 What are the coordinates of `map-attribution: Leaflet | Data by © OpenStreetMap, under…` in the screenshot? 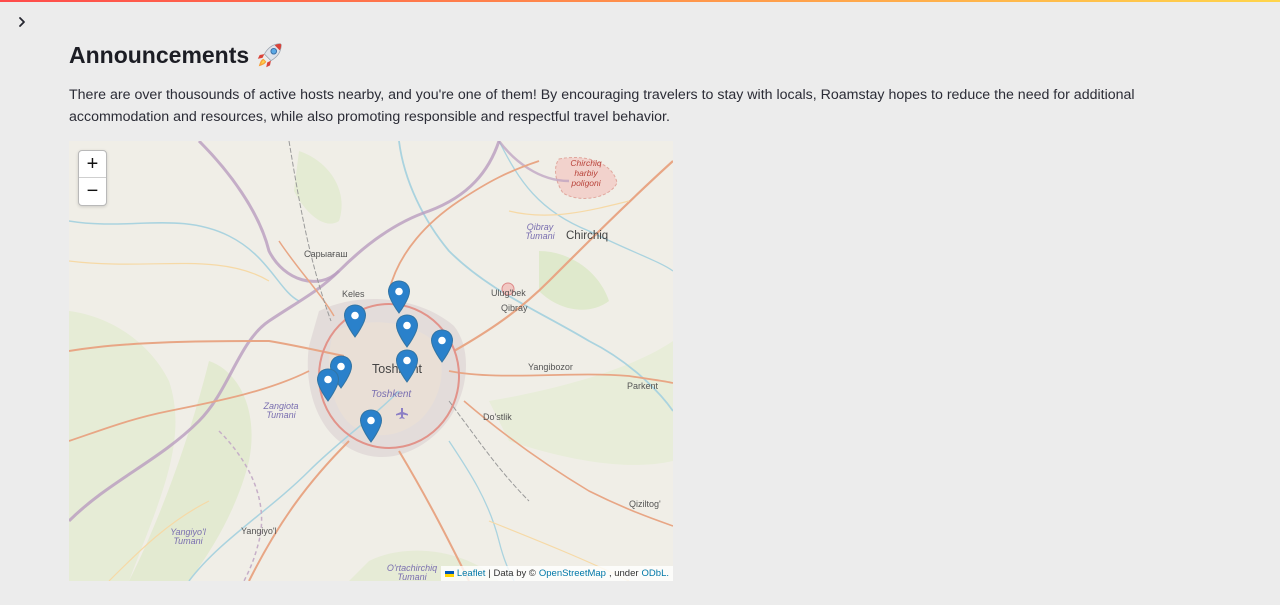 It's located at (556, 573).